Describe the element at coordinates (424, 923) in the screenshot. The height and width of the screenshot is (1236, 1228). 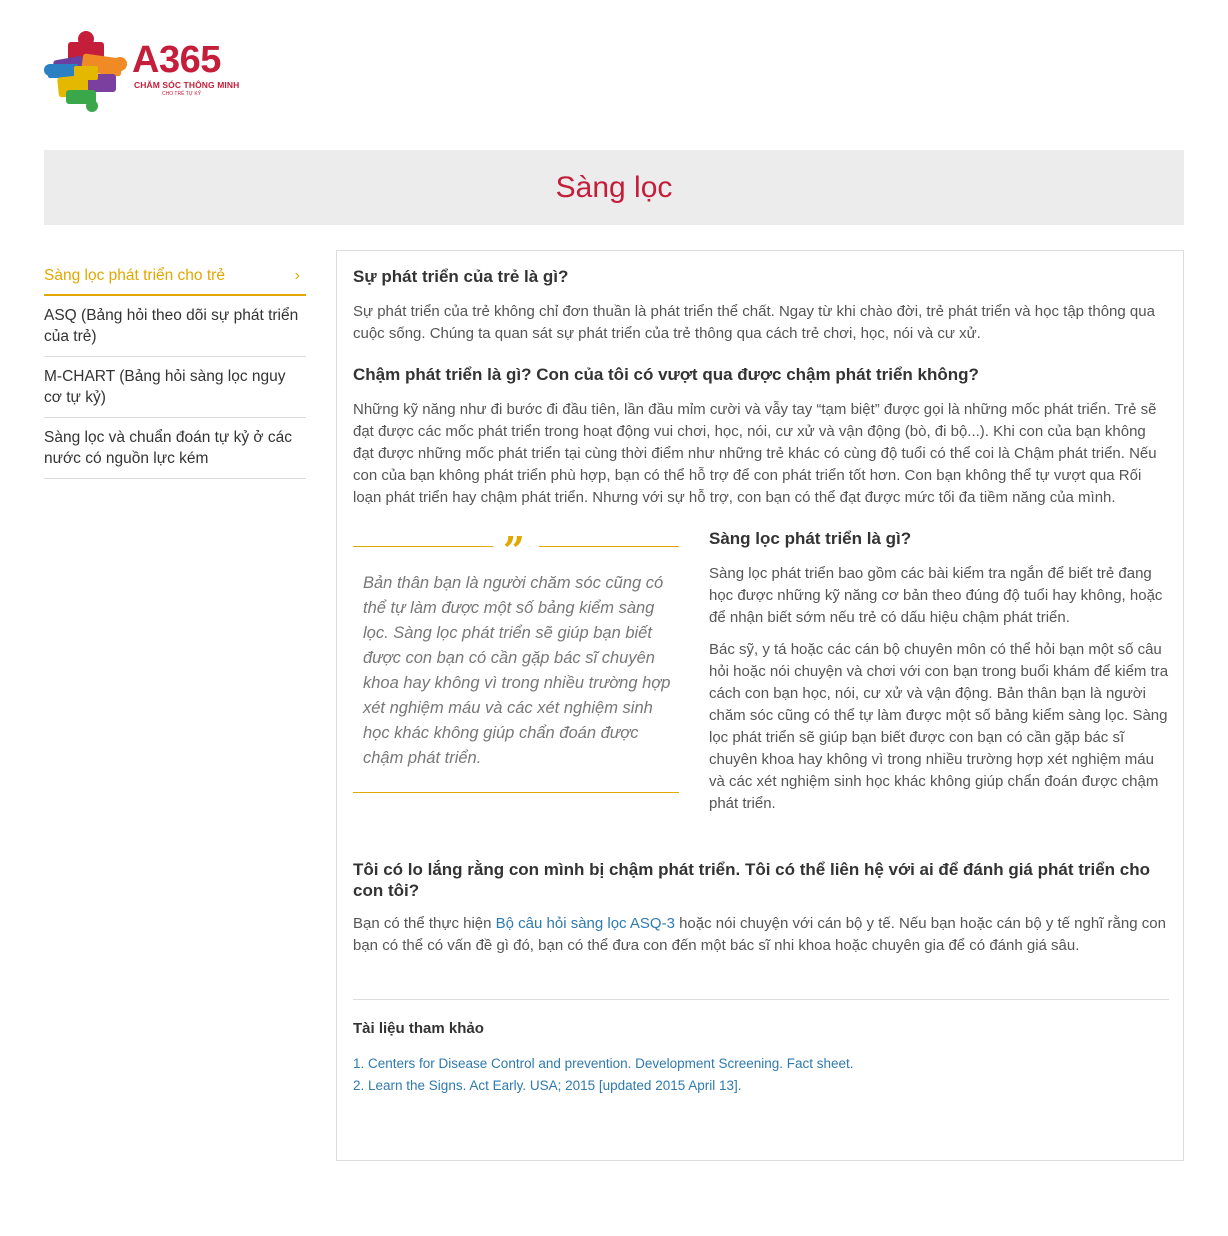
I see `body-text: Bạn có thể thực hiện` at that location.